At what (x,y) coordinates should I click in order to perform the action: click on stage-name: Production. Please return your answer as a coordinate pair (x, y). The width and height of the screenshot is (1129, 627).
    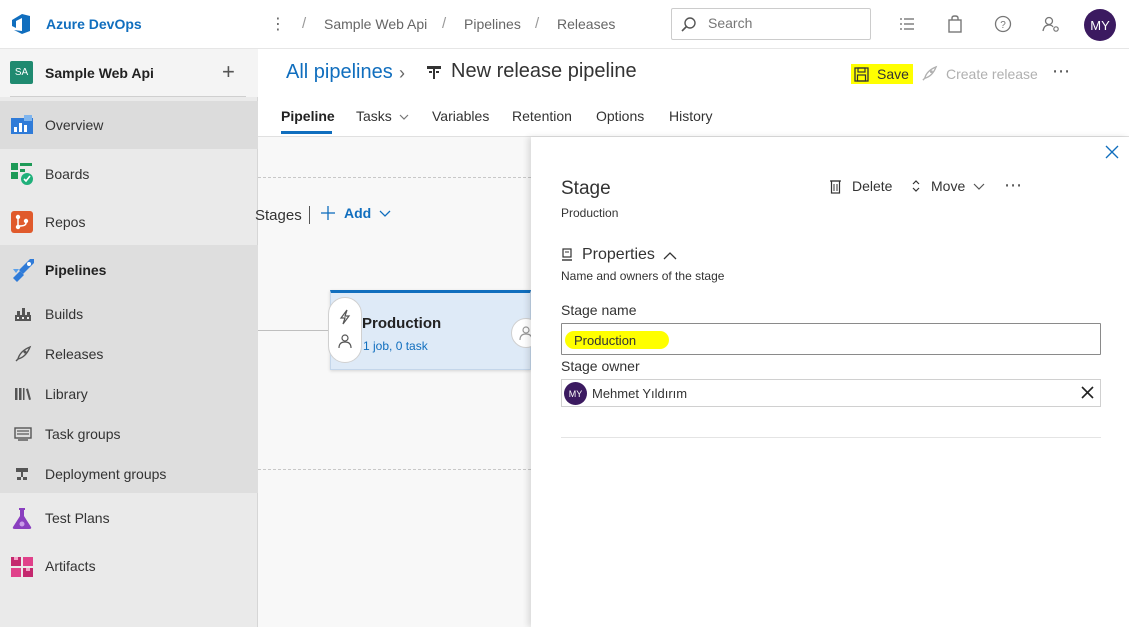
    Looking at the image, I should click on (402, 323).